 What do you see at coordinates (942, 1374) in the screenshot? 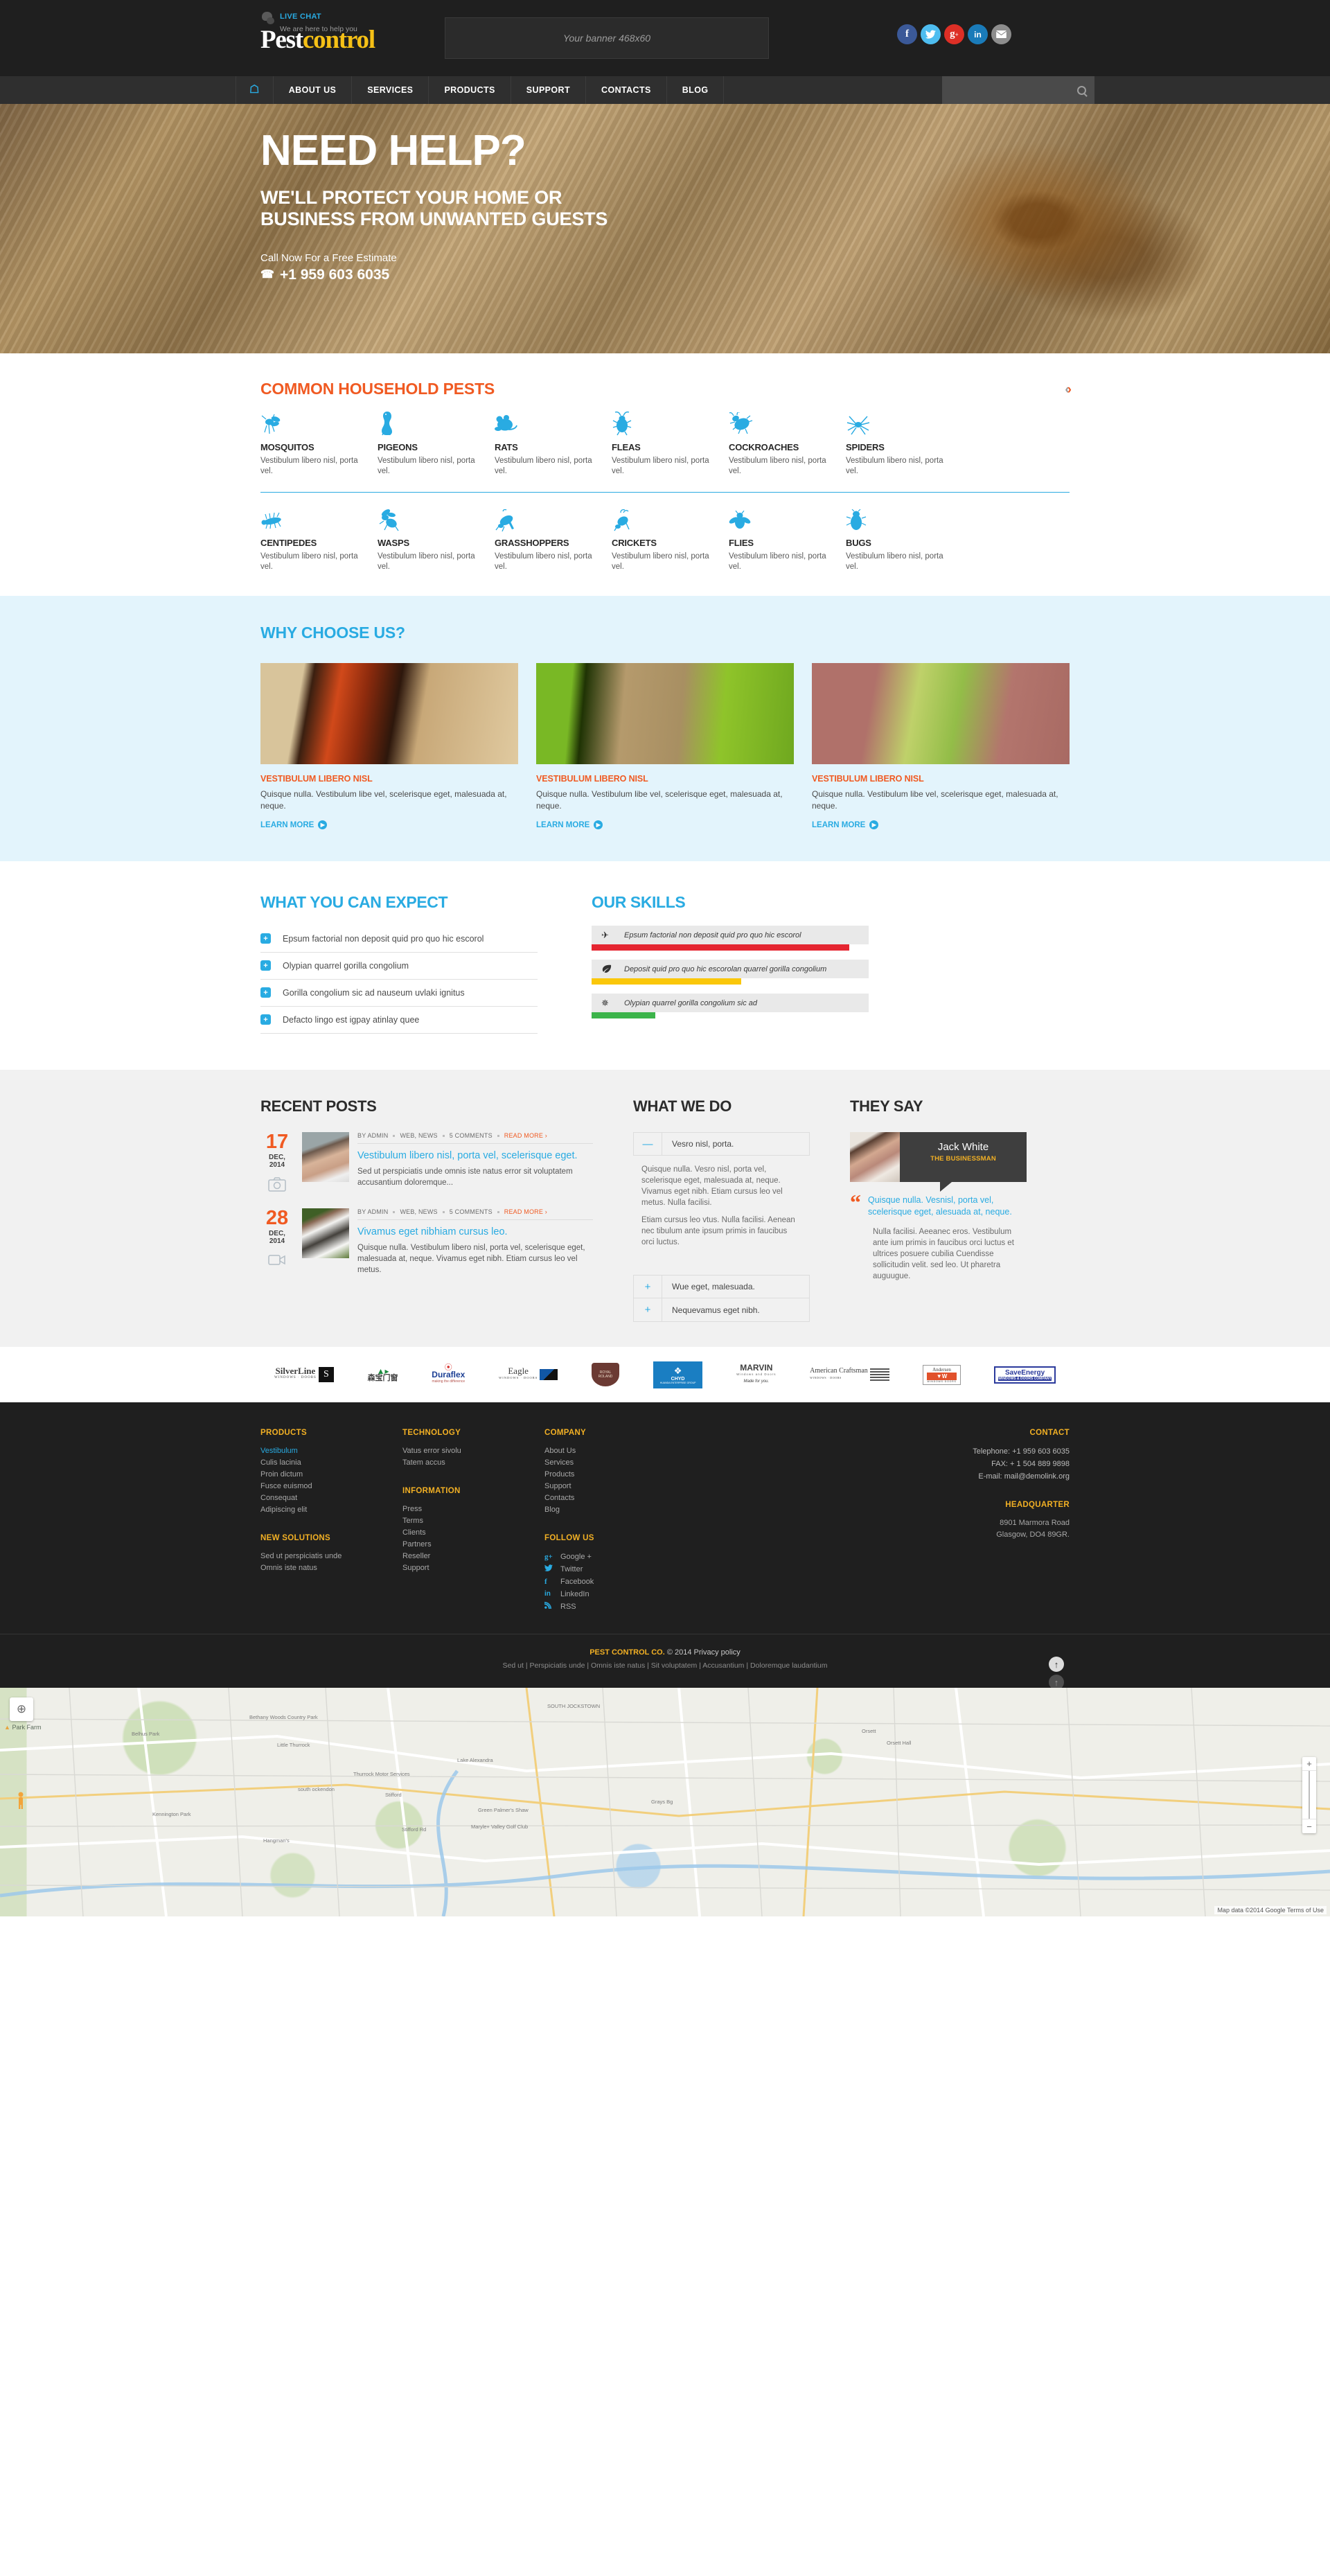
I see `partner-logo-andersen: Andersen ▼W WINDOWS·DOORS` at bounding box center [942, 1374].